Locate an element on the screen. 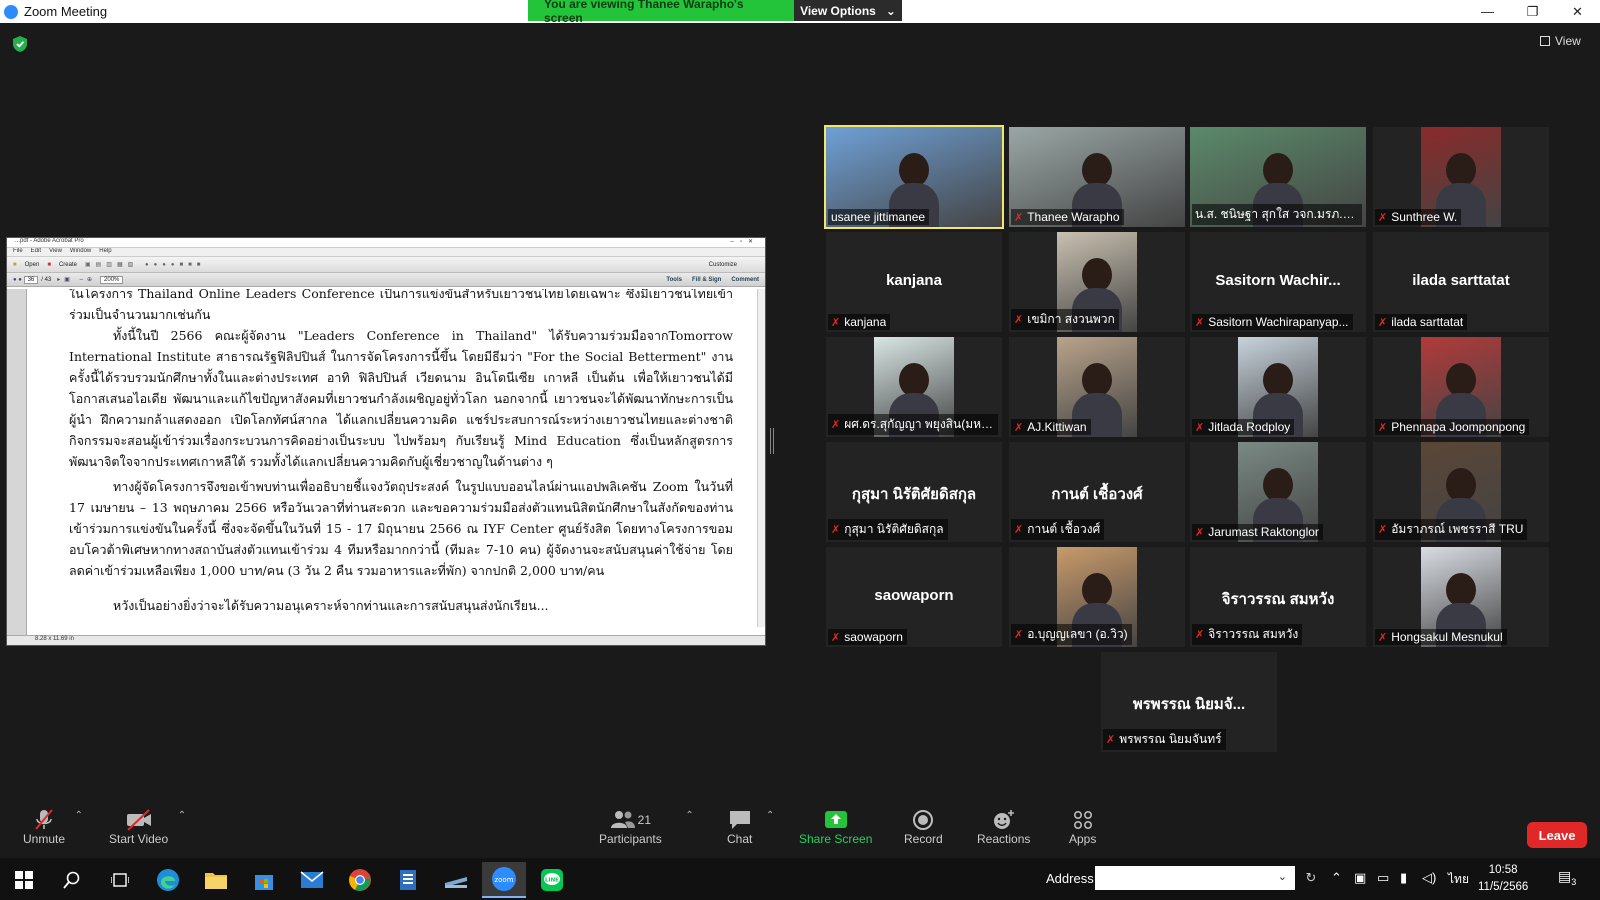 The width and height of the screenshot is (1600, 900). microsoft-store-icon is located at coordinates (264, 880).